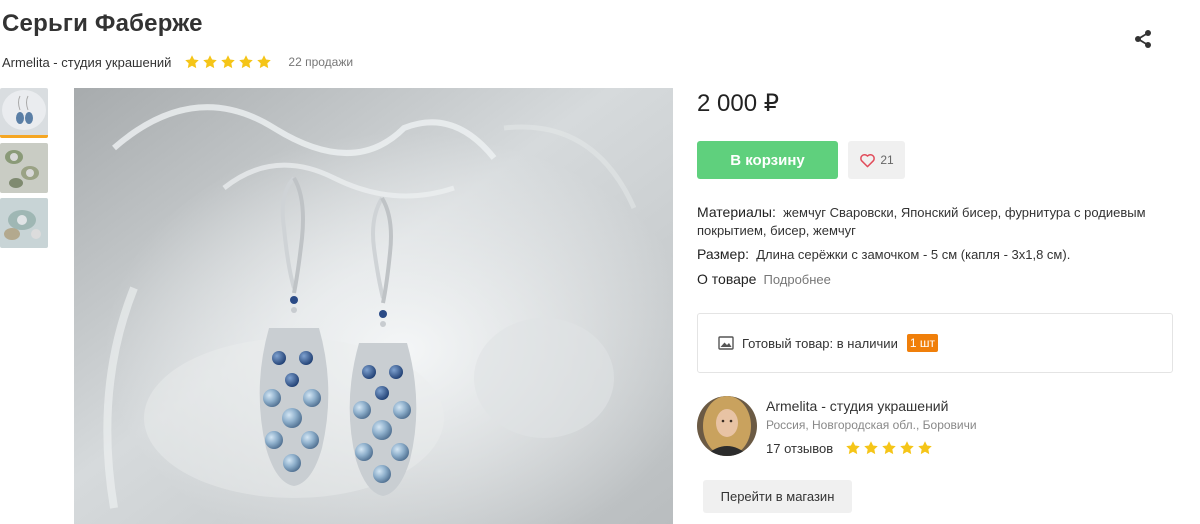 Image resolution: width=1200 pixels, height=524 pixels. I want to click on details-link: Подробнее, so click(796, 279).